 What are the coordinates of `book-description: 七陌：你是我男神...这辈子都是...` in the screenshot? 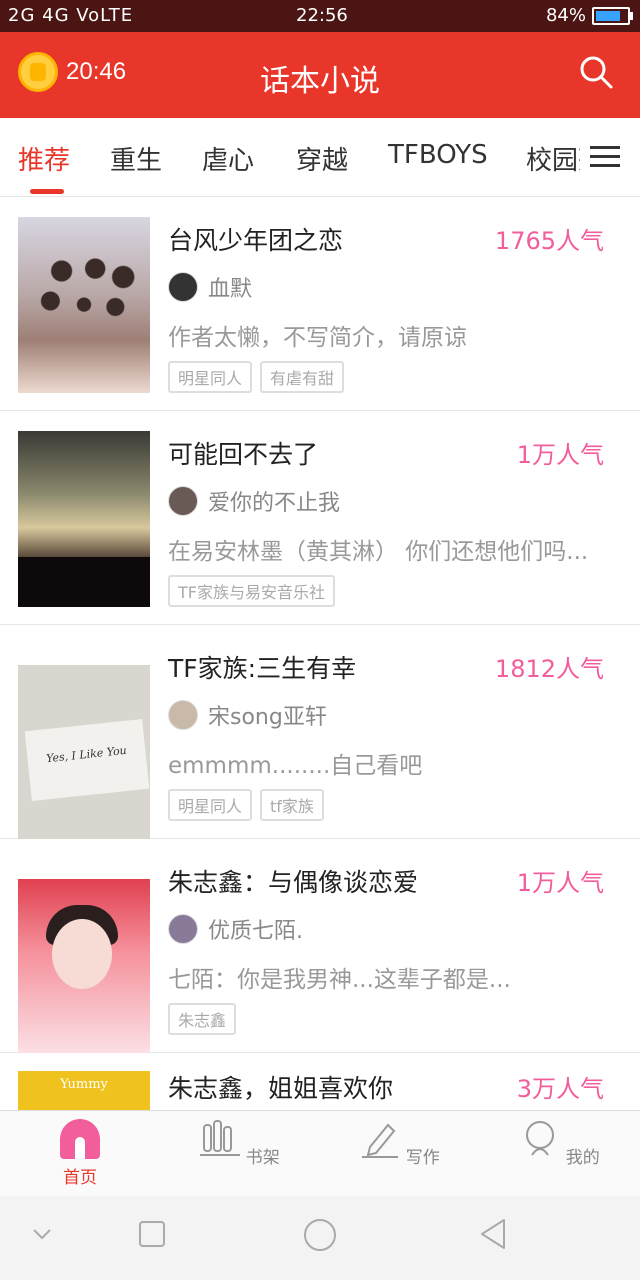 It's located at (339, 980).